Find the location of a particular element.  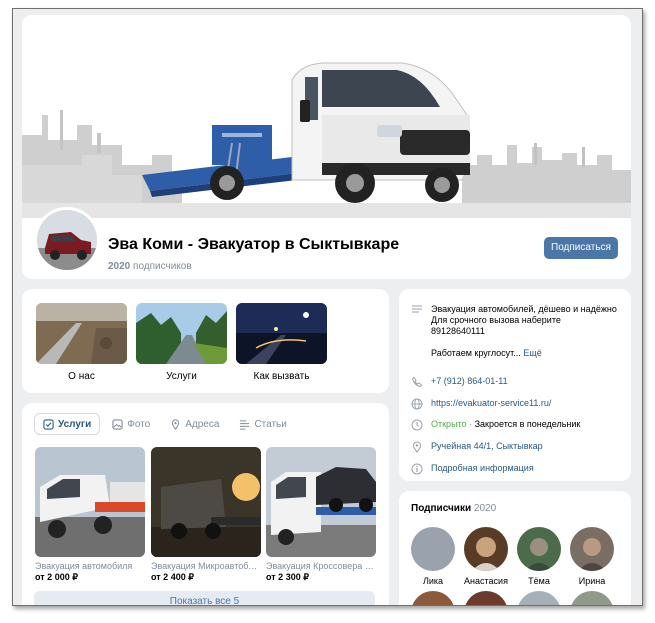

member-item: Лика is located at coordinates (433, 556).